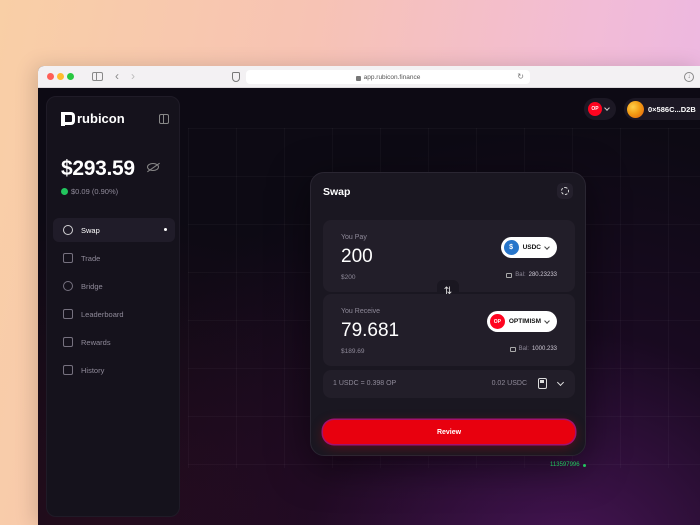 This screenshot has width=700, height=525. Describe the element at coordinates (117, 76) in the screenshot. I see `back-arrow-icon: ‹` at that location.